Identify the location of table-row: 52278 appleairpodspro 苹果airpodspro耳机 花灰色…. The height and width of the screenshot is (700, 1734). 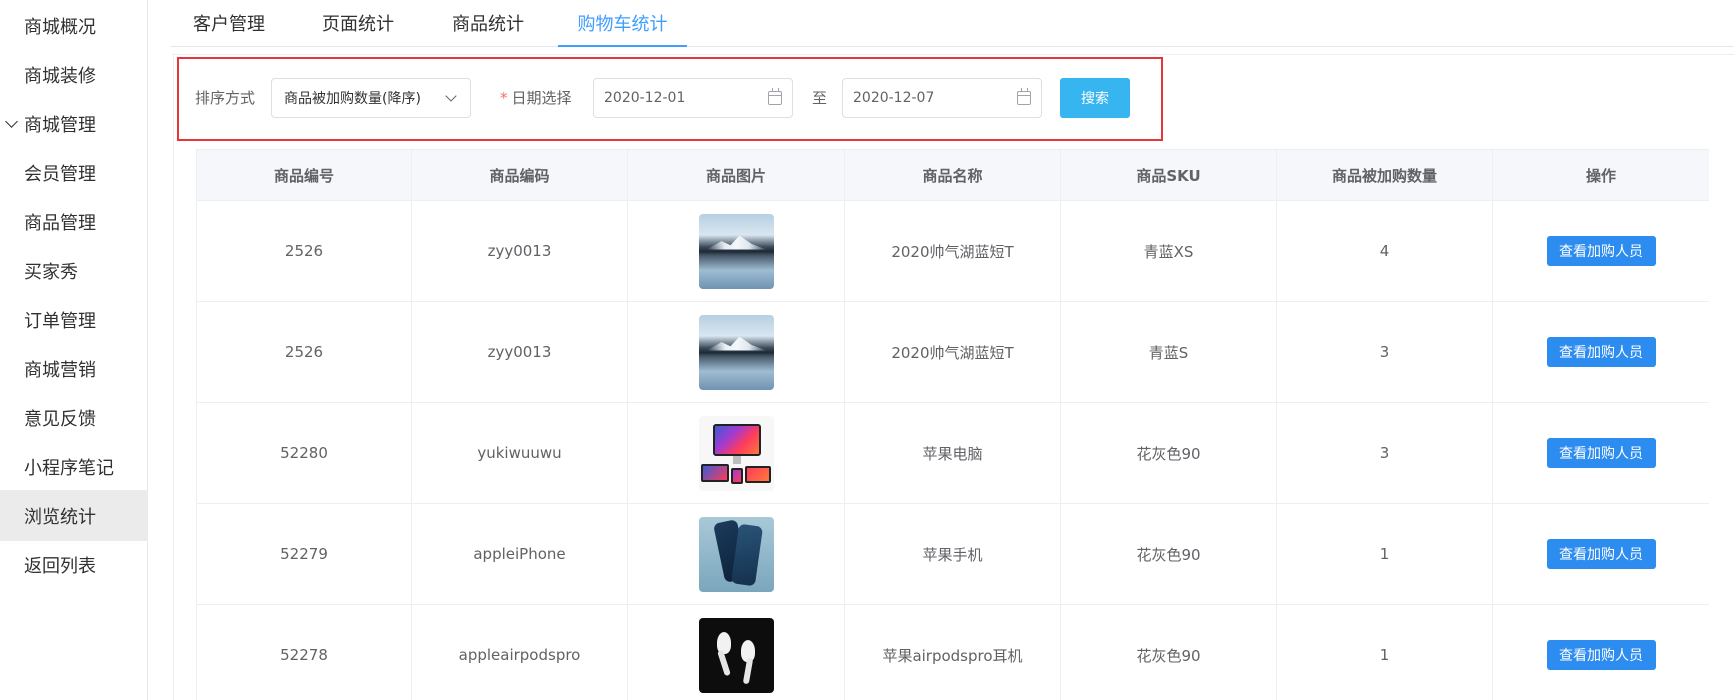
(953, 652).